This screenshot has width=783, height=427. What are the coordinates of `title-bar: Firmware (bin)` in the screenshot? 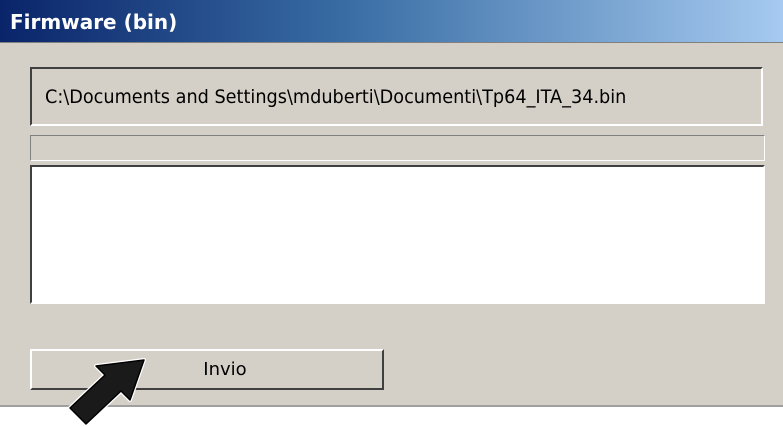 It's located at (391, 21).